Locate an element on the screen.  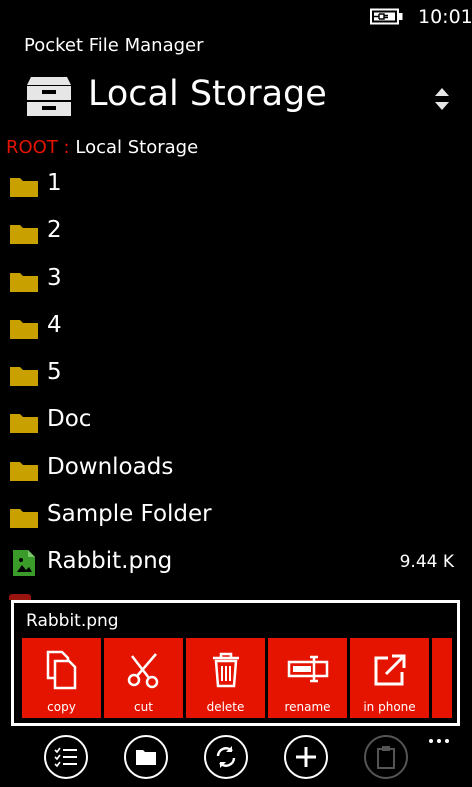
delete-button: delete is located at coordinates (225, 678).